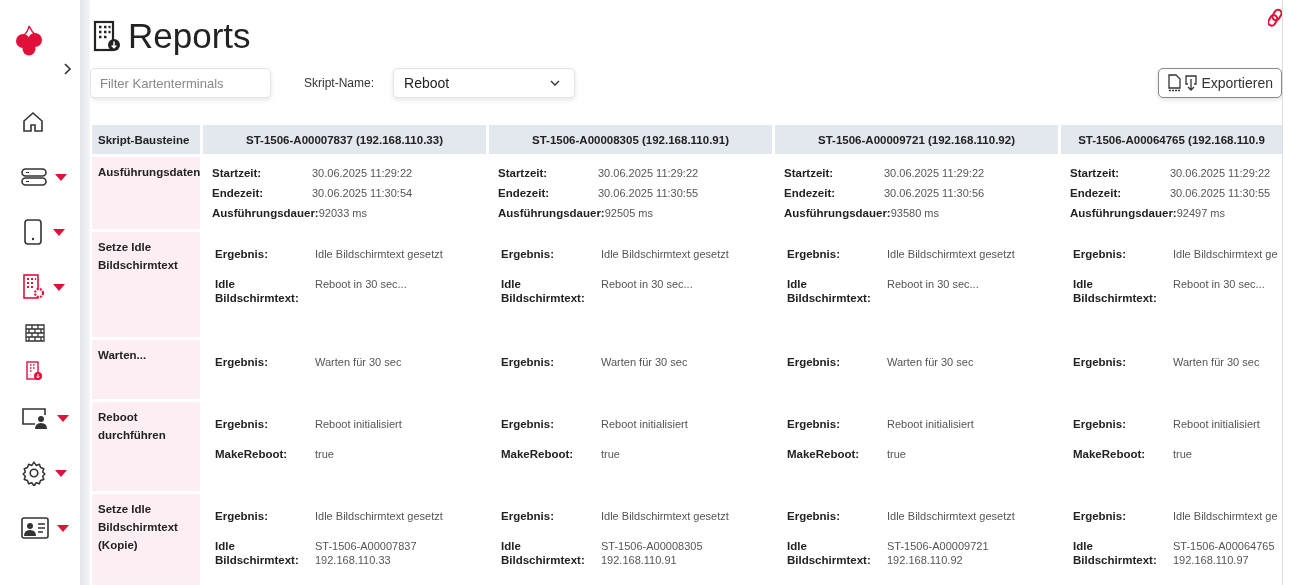  Describe the element at coordinates (35, 417) in the screenshot. I see `monitor-person-icon` at that location.